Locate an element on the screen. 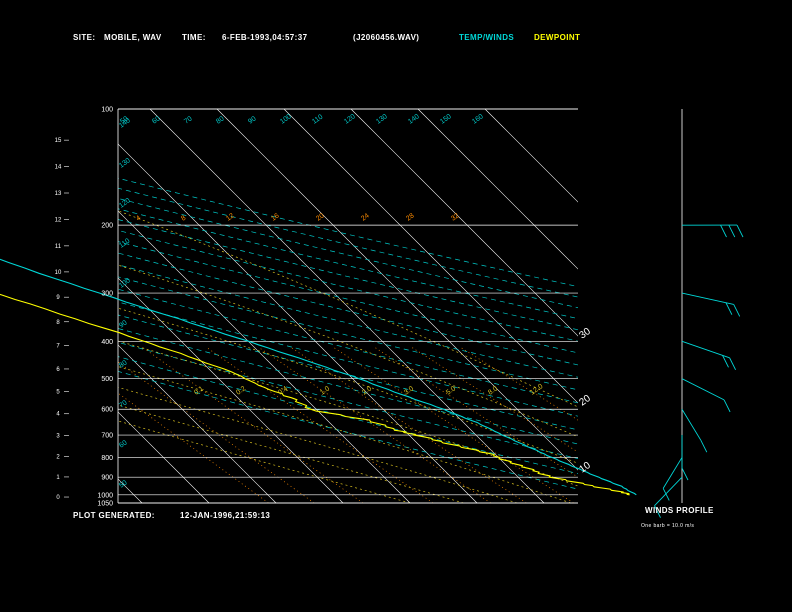 The height and width of the screenshot is (612, 792). height-tick-label: 5 is located at coordinates (58, 393).